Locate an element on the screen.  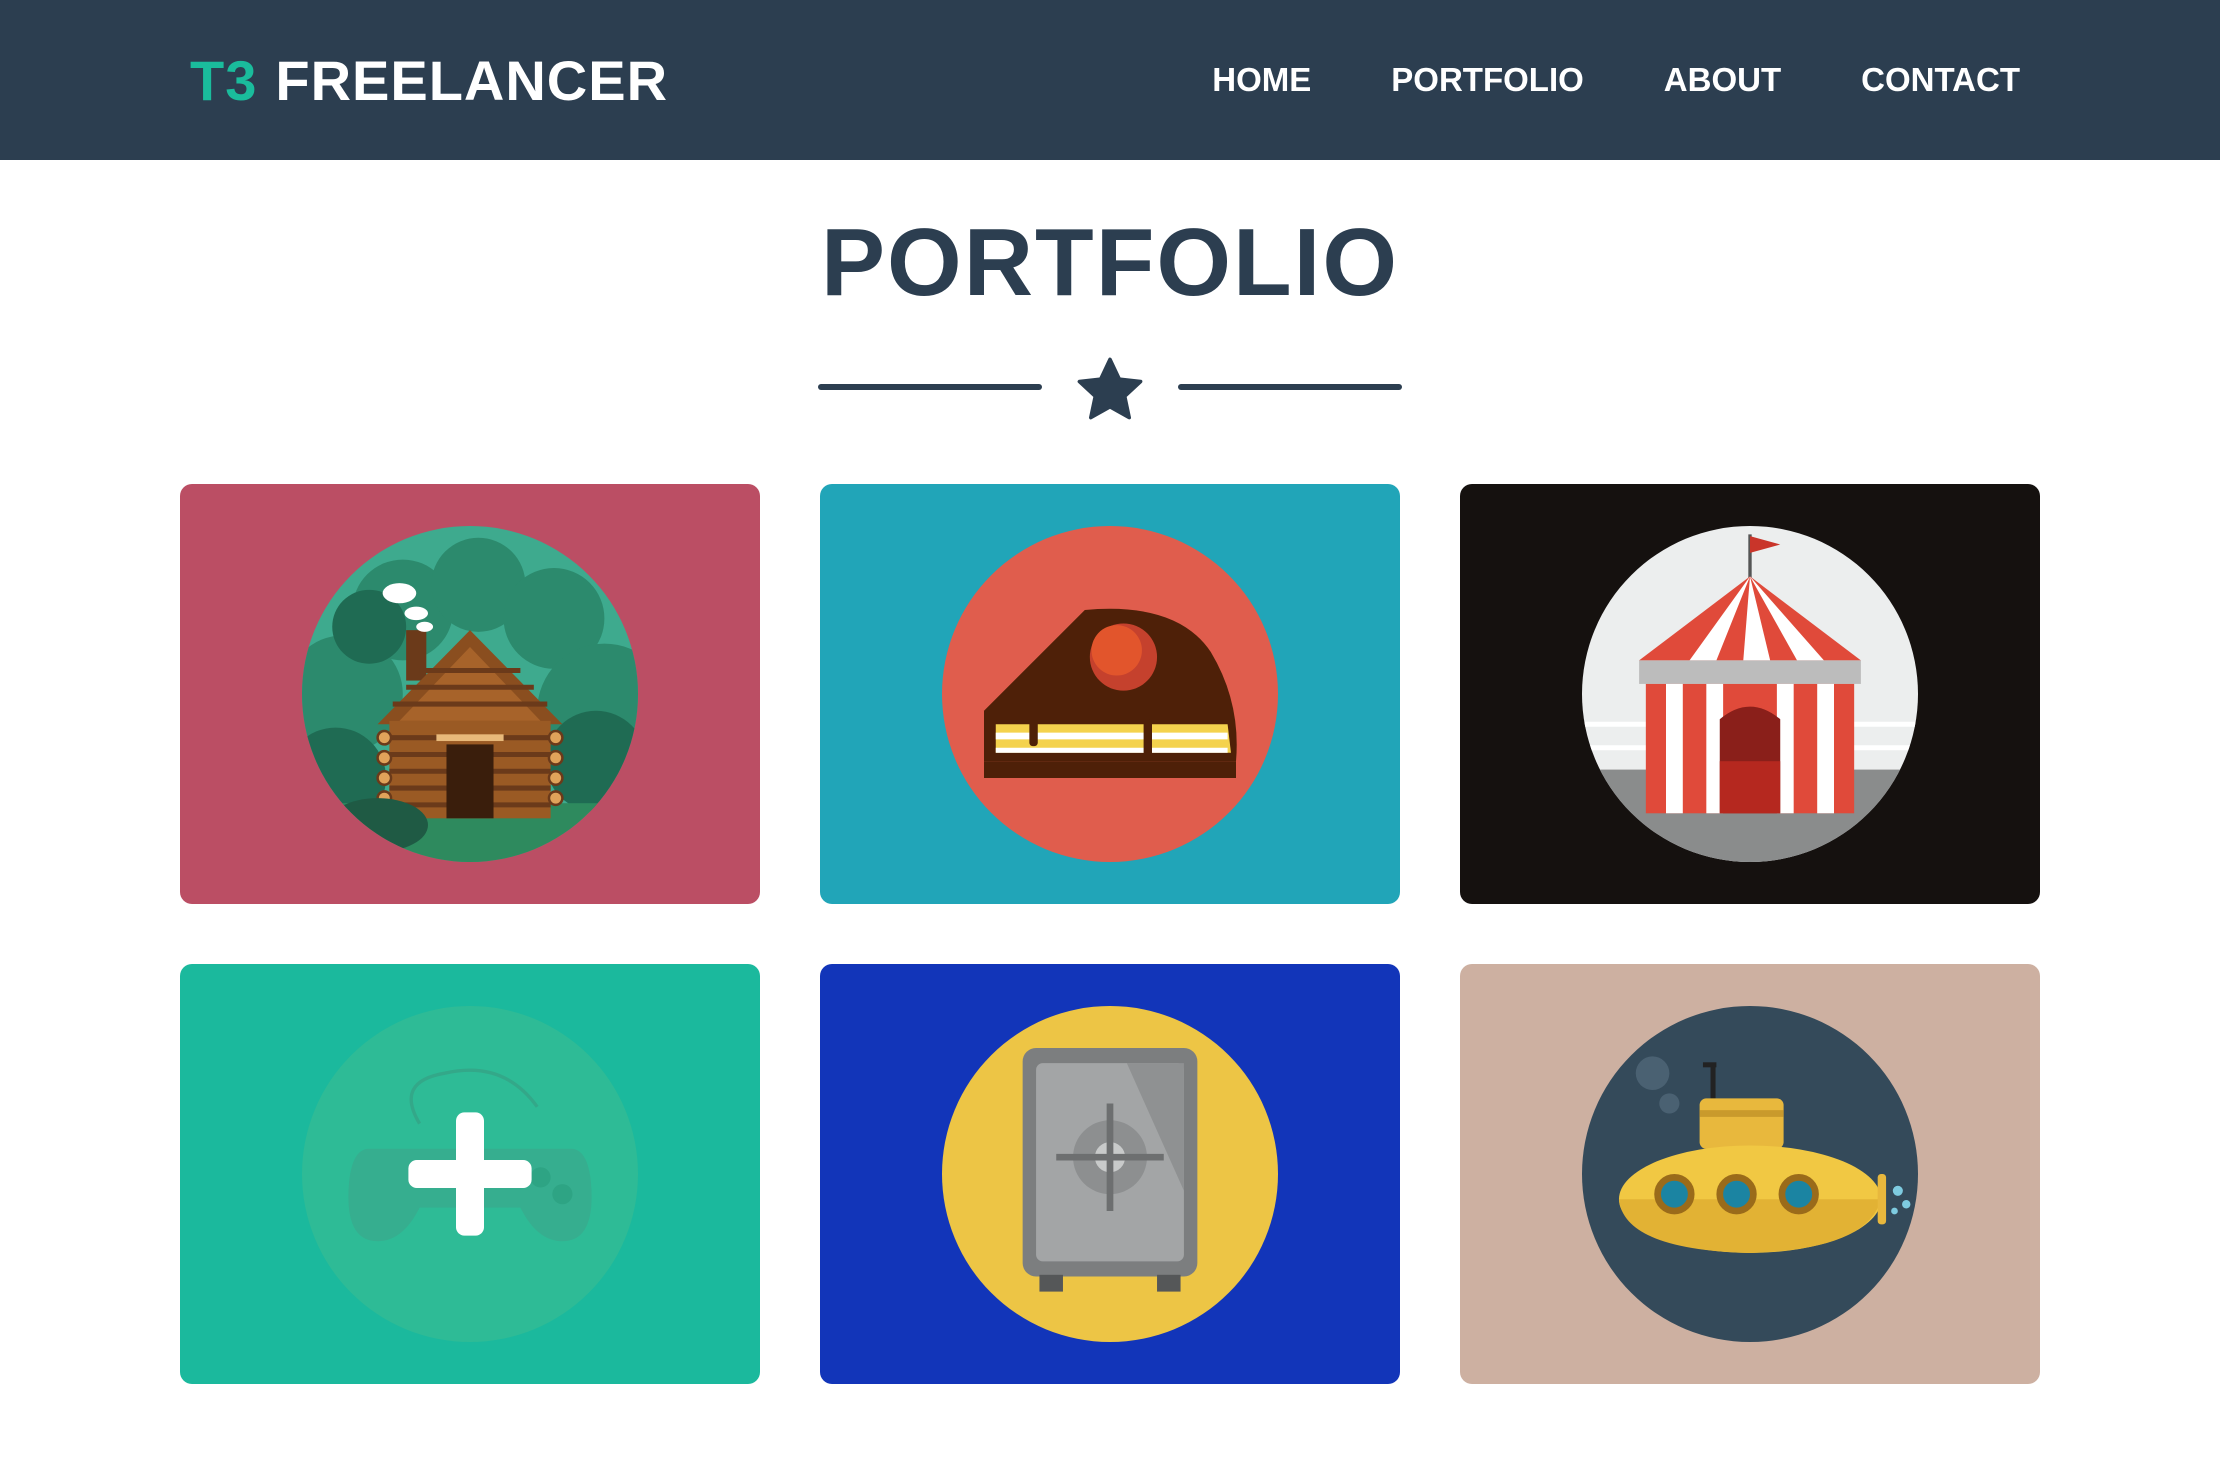
submarine-icon is located at coordinates (1750, 1174).